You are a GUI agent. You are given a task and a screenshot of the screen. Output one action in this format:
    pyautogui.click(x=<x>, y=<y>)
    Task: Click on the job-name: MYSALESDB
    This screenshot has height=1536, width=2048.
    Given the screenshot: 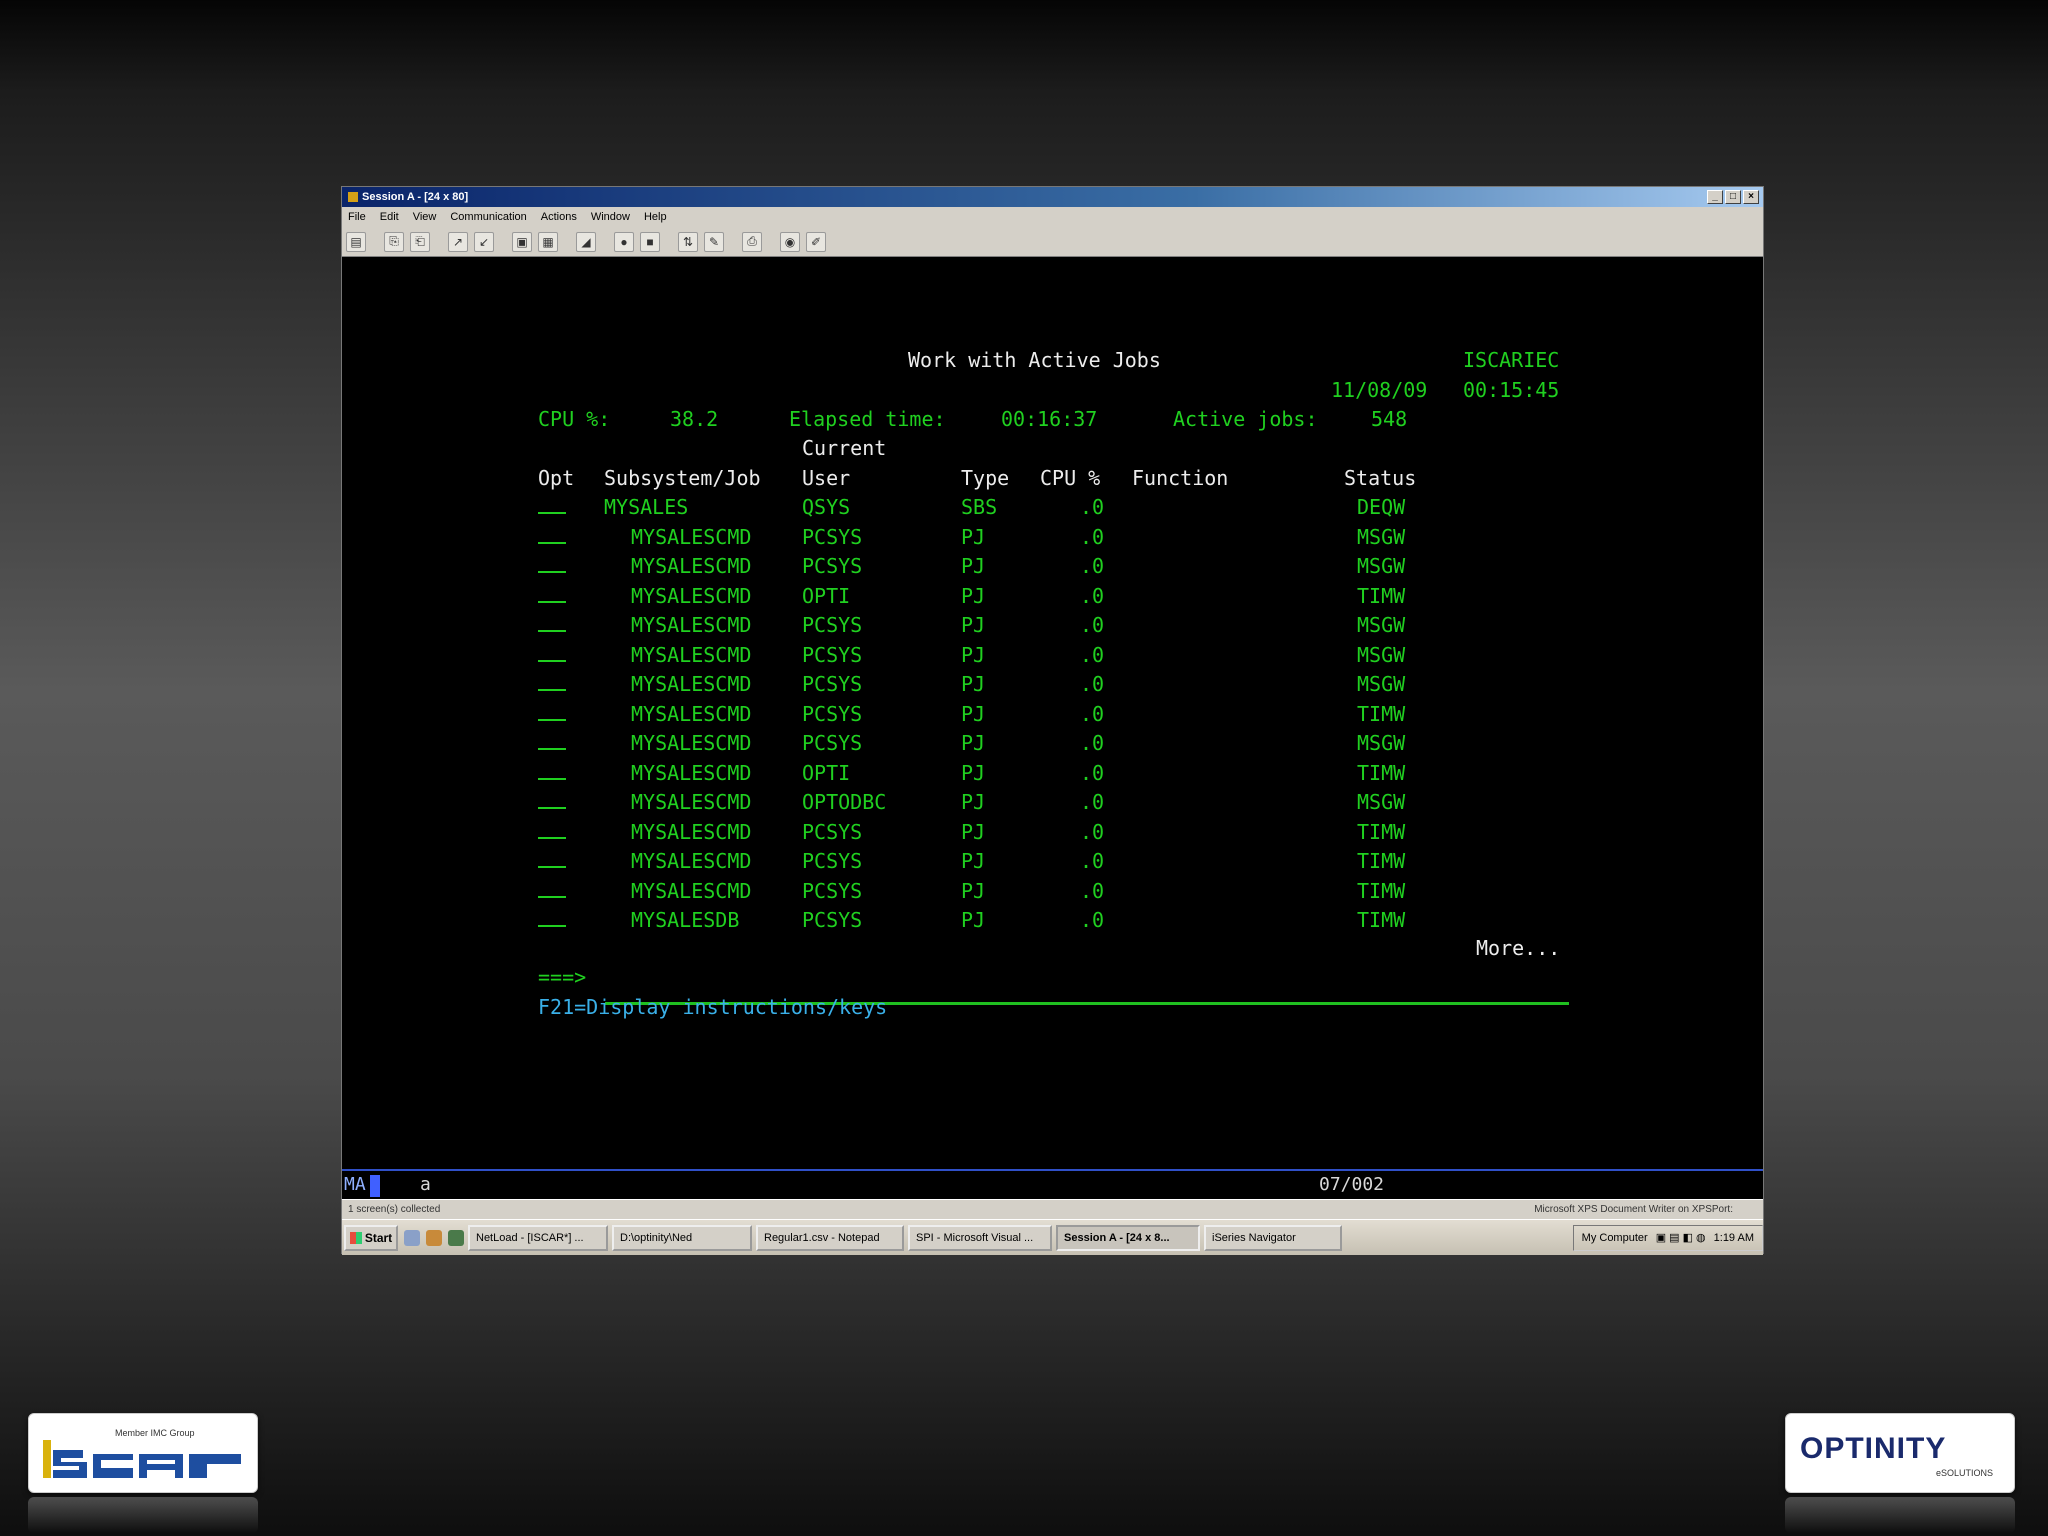 What is the action you would take?
    pyautogui.click(x=685, y=920)
    